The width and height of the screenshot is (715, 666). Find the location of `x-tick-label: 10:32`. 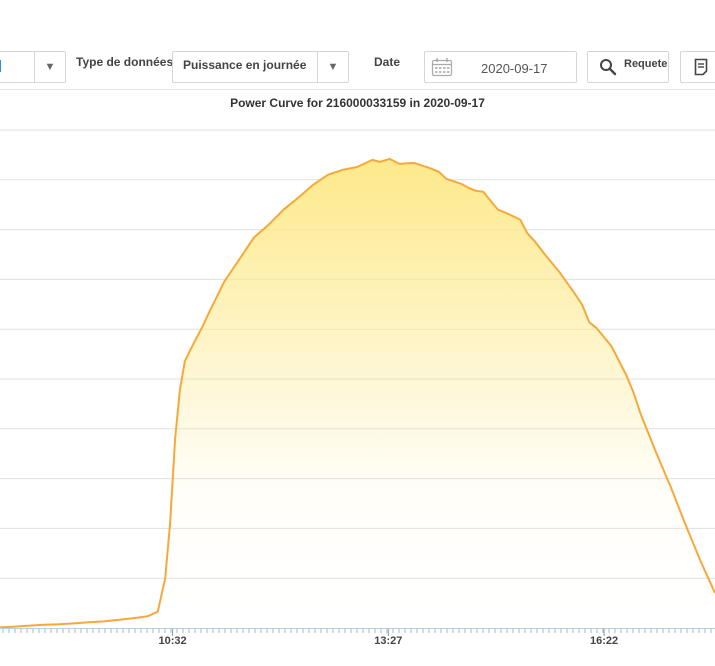

x-tick-label: 10:32 is located at coordinates (173, 641).